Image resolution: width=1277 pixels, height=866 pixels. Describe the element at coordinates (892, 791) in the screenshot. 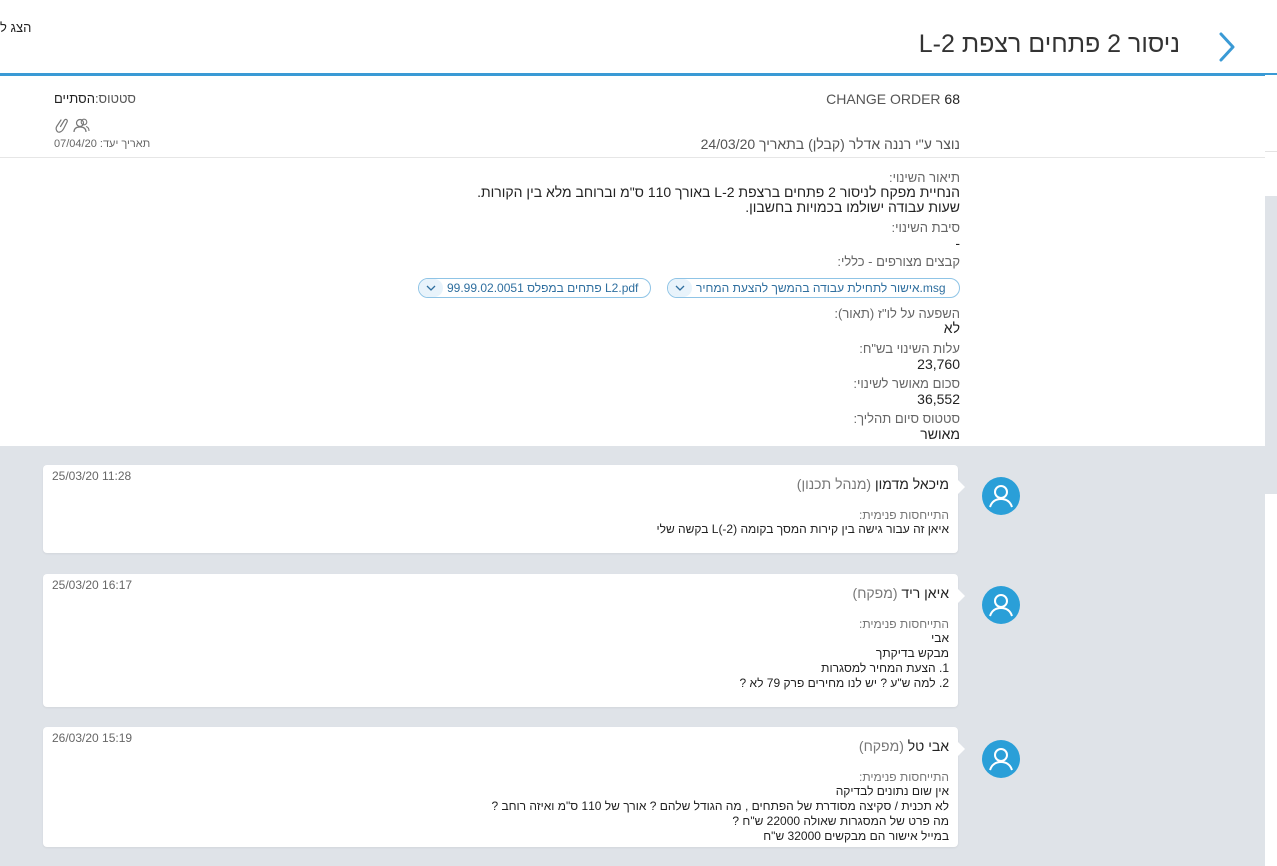

I see `comment-line: אין שום נתונים לבדיקה` at that location.